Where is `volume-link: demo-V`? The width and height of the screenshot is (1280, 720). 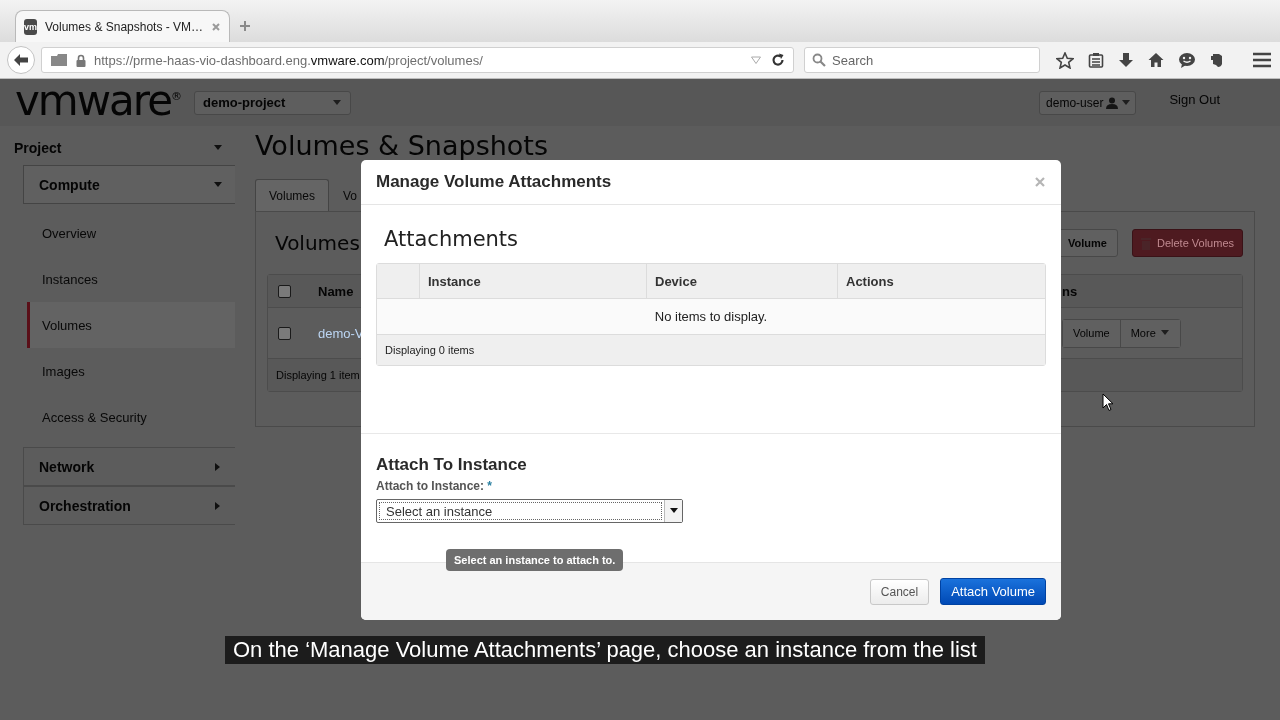 volume-link: demo-V is located at coordinates (341, 333).